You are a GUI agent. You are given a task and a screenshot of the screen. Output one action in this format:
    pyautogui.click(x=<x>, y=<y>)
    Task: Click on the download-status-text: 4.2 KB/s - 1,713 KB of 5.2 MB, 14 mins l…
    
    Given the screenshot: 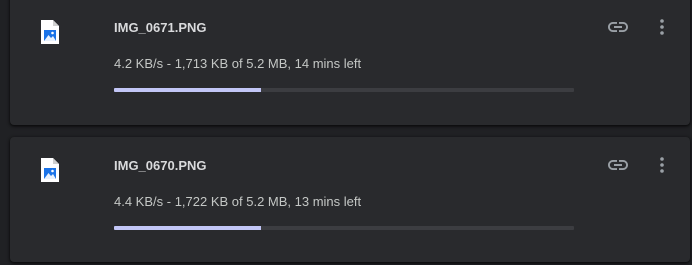 What is the action you would take?
    pyautogui.click(x=238, y=63)
    